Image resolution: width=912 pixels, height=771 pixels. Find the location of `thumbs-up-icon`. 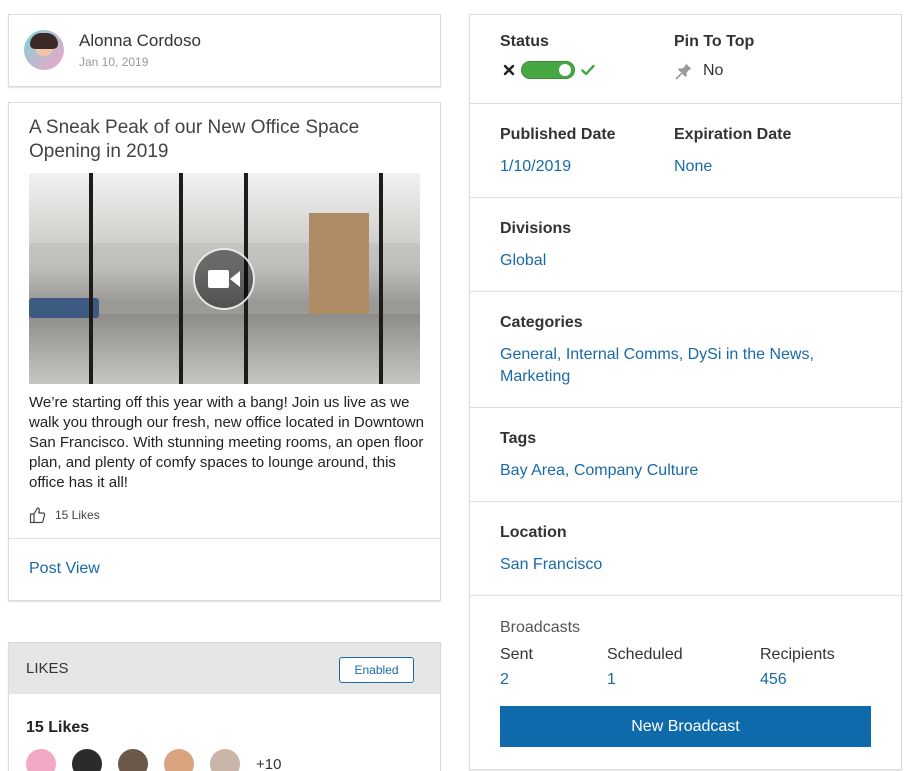

thumbs-up-icon is located at coordinates (38, 515).